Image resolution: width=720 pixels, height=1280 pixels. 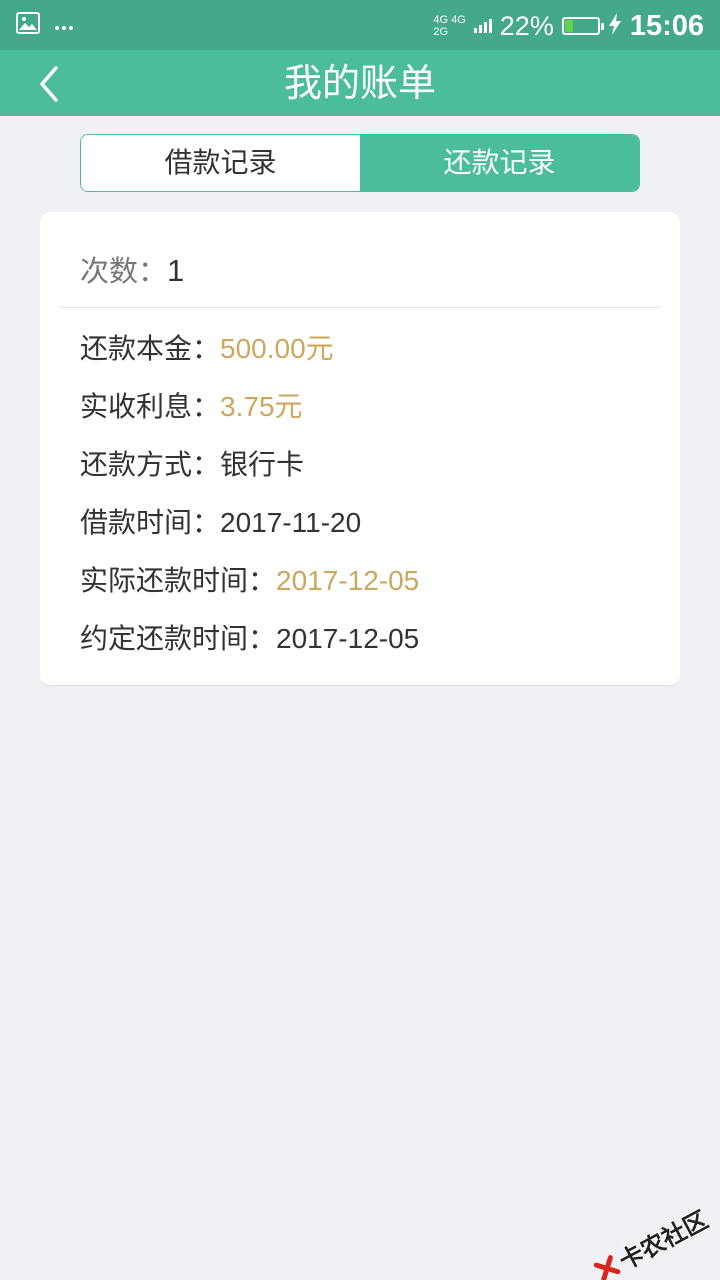 What do you see at coordinates (441, 32) in the screenshot?
I see `network-type-bottom: 2G` at bounding box center [441, 32].